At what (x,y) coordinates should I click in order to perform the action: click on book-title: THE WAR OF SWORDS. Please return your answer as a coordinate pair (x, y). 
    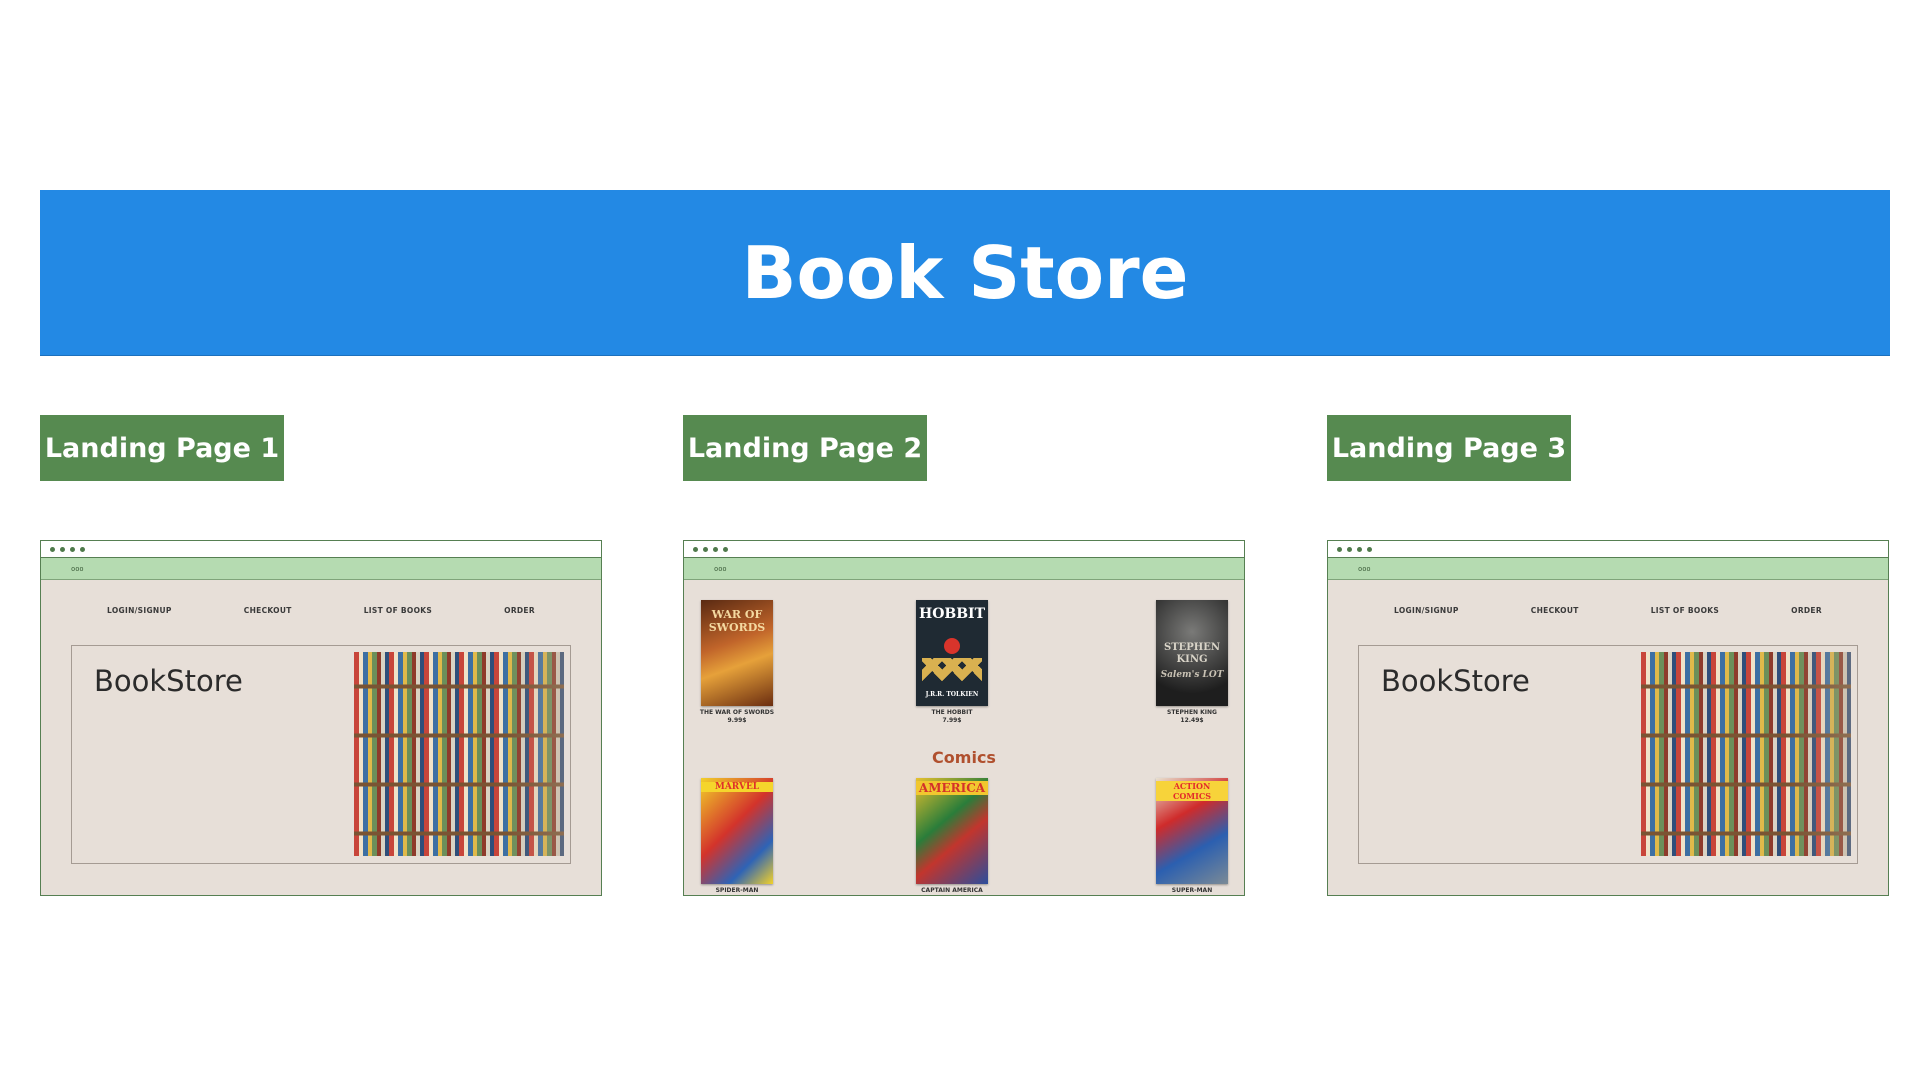
    Looking at the image, I should click on (737, 712).